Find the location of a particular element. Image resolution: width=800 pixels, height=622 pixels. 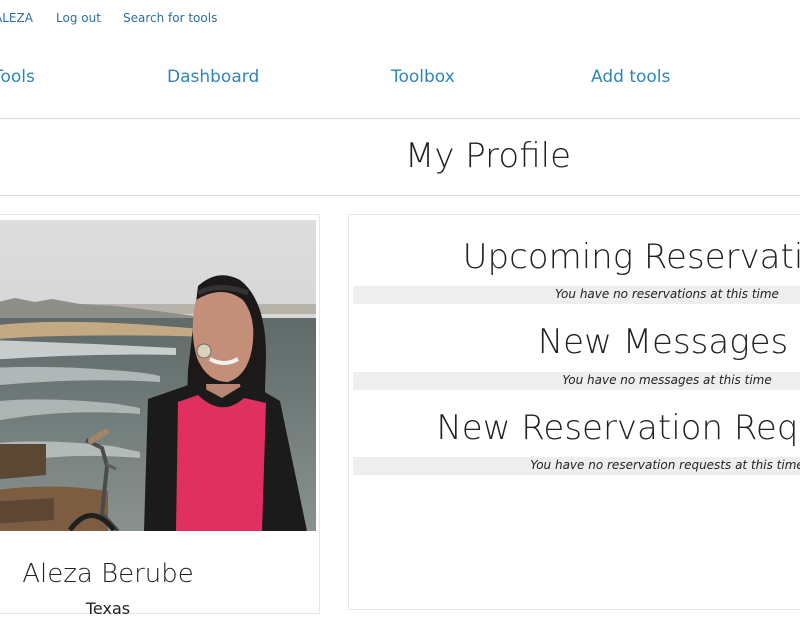

profile-location: Texas is located at coordinates (108, 608).